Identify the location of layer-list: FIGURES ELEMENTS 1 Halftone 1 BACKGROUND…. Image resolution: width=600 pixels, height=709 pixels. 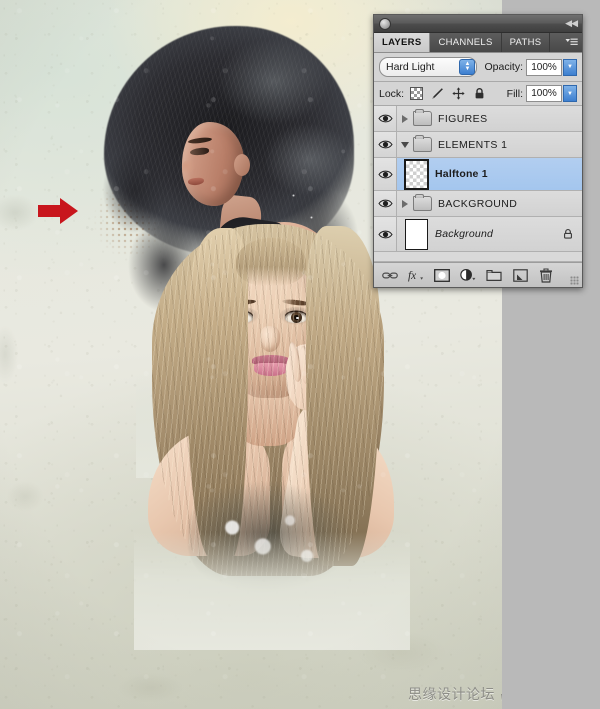
(478, 184).